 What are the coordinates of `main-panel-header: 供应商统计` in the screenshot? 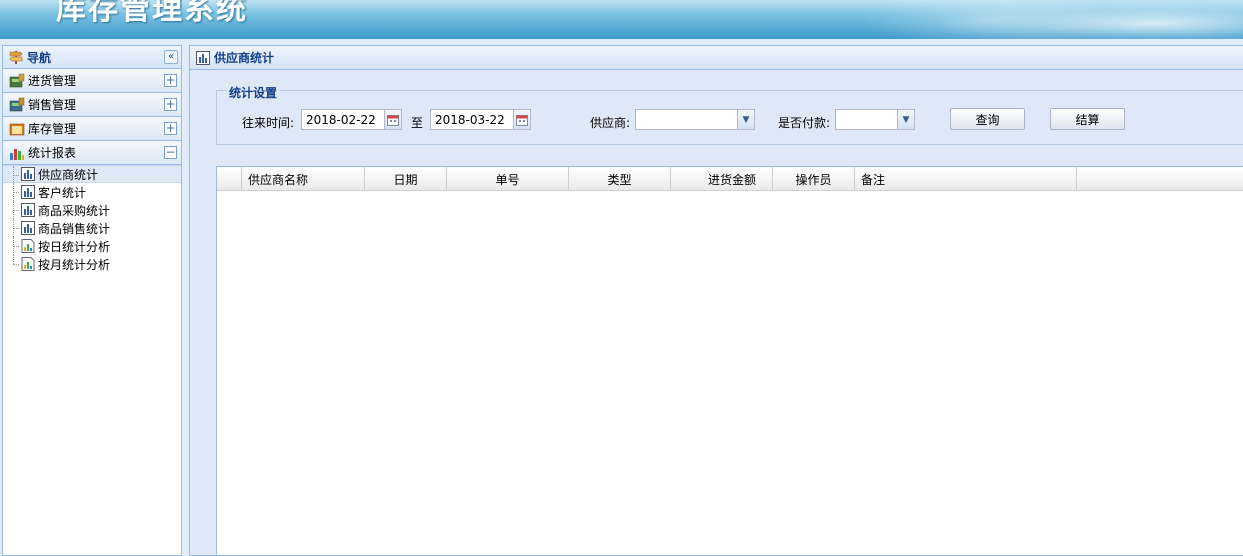 It's located at (716, 58).